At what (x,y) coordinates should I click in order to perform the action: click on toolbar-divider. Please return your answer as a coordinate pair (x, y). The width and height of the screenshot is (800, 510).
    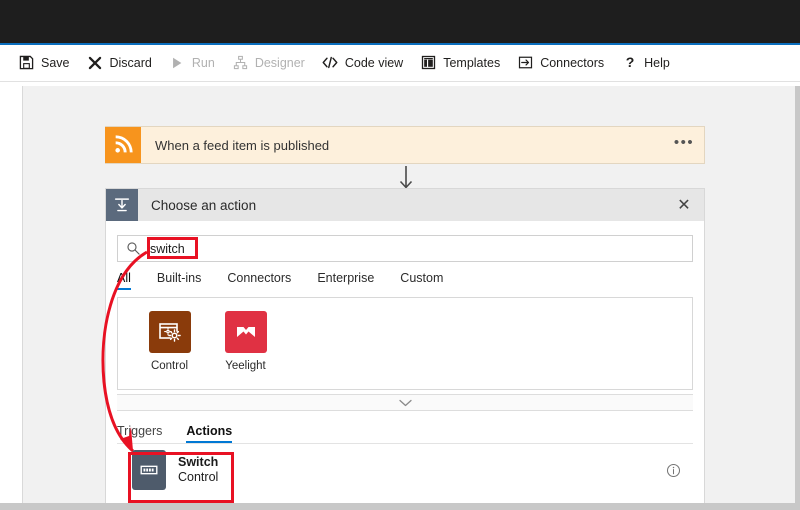
    Looking at the image, I should click on (400, 81).